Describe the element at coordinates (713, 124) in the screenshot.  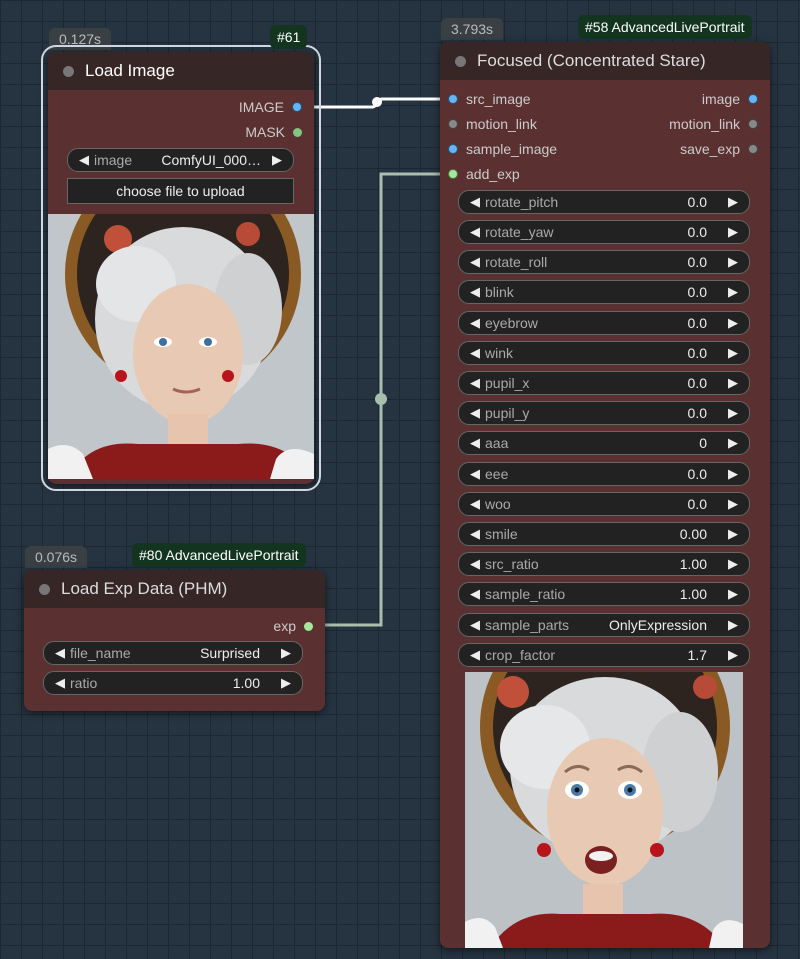
I see `output-motion-link: motion_link` at that location.